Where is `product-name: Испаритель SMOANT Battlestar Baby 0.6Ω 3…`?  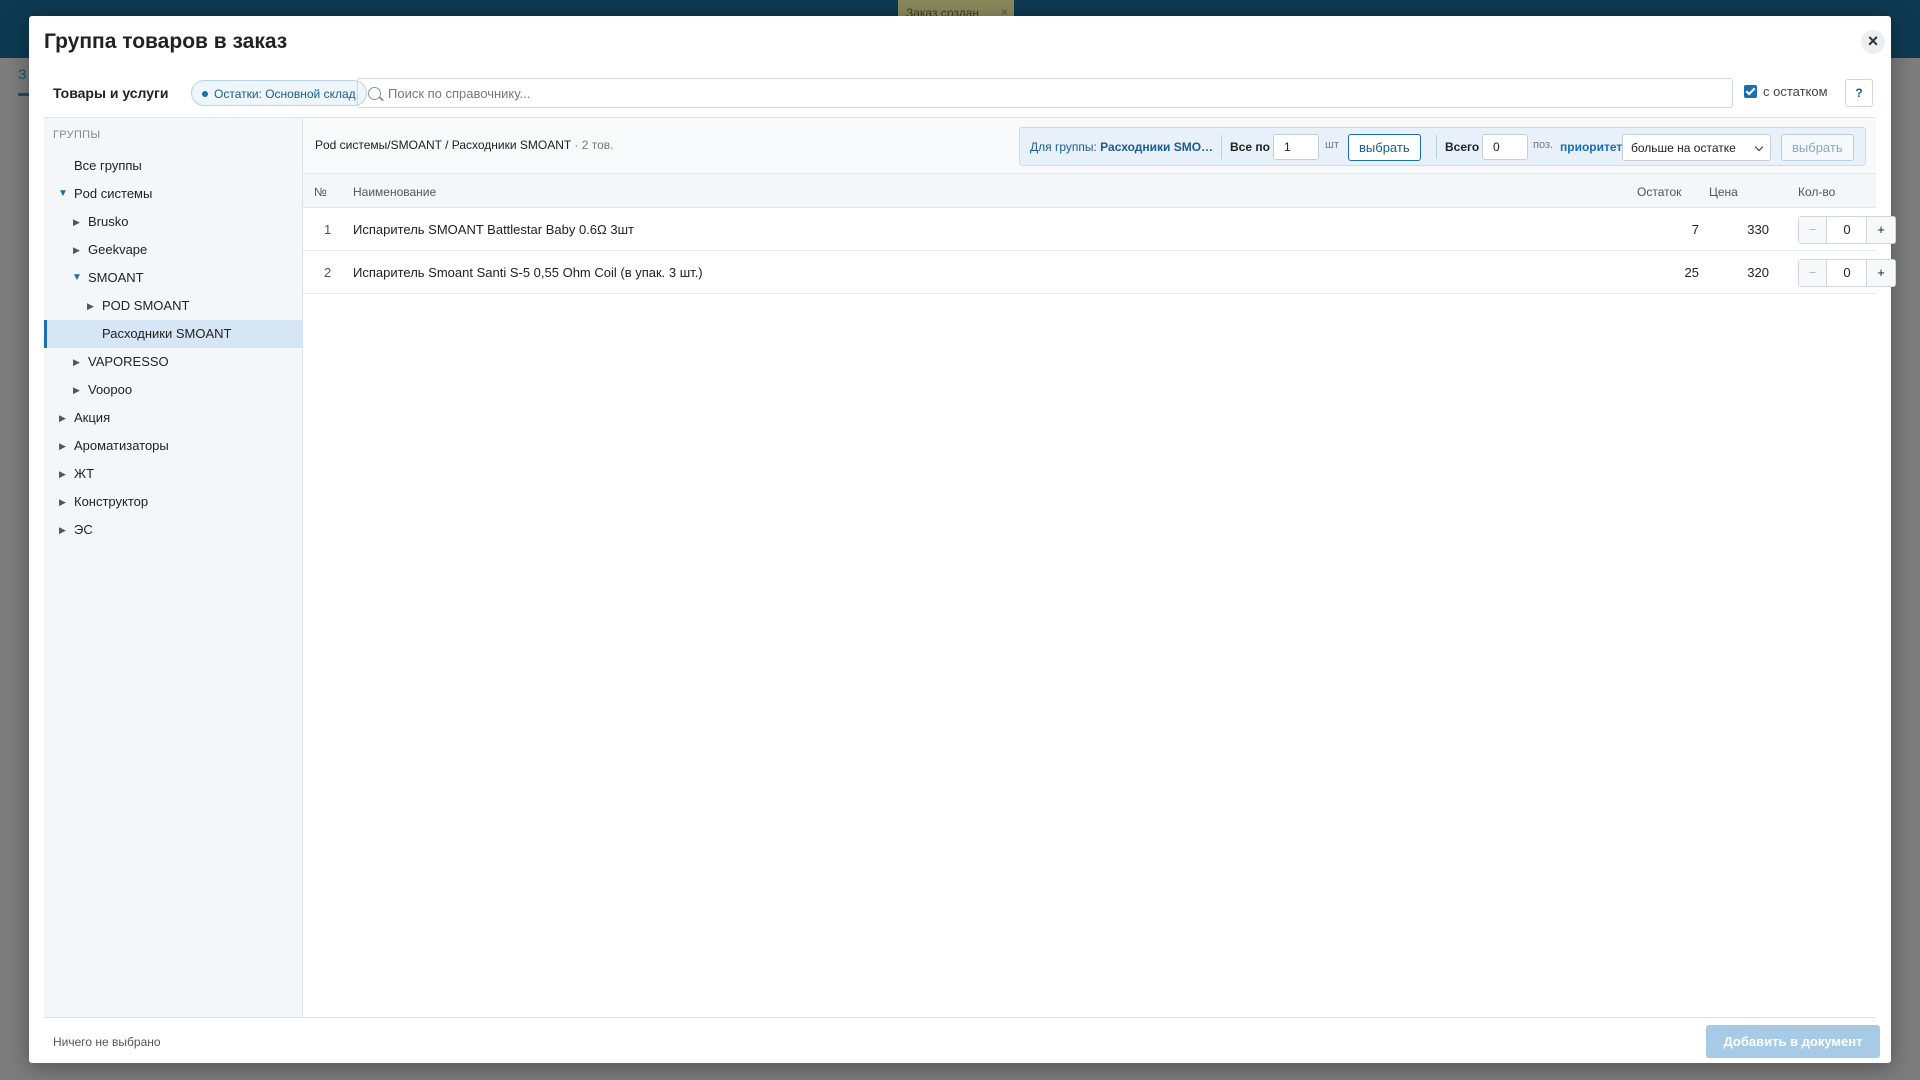 product-name: Испаритель SMOANT Battlestar Baby 0.6Ω 3… is located at coordinates (493, 229).